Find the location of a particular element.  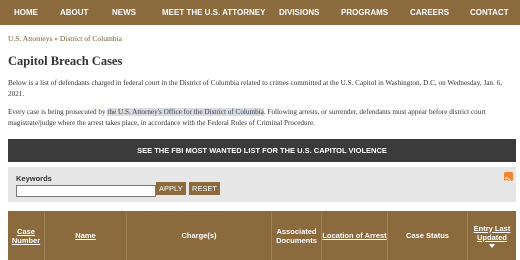

breadcrumb-district-of-columbia: District of Columbia is located at coordinates (91, 38).